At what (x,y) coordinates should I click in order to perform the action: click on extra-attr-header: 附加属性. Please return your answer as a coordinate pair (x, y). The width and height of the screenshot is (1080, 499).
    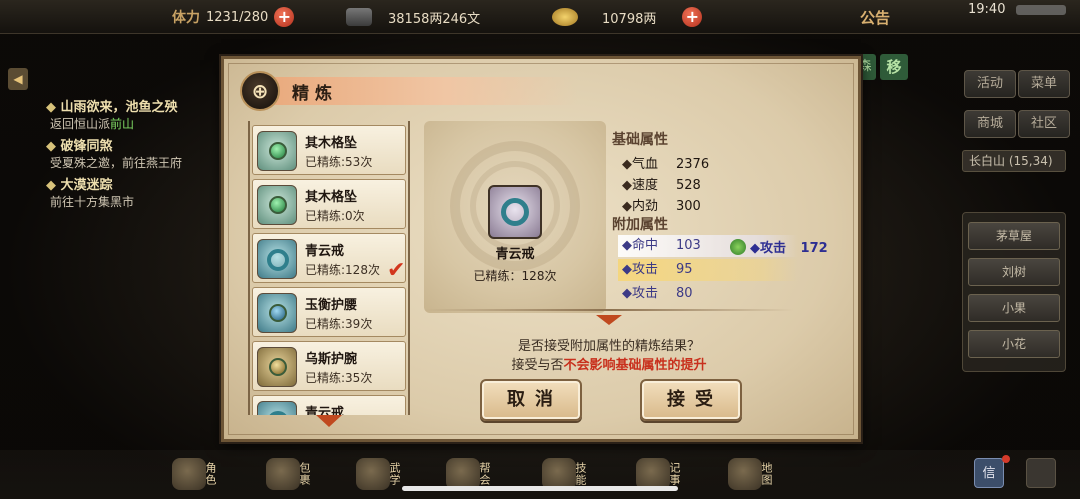
    Looking at the image, I should click on (640, 225).